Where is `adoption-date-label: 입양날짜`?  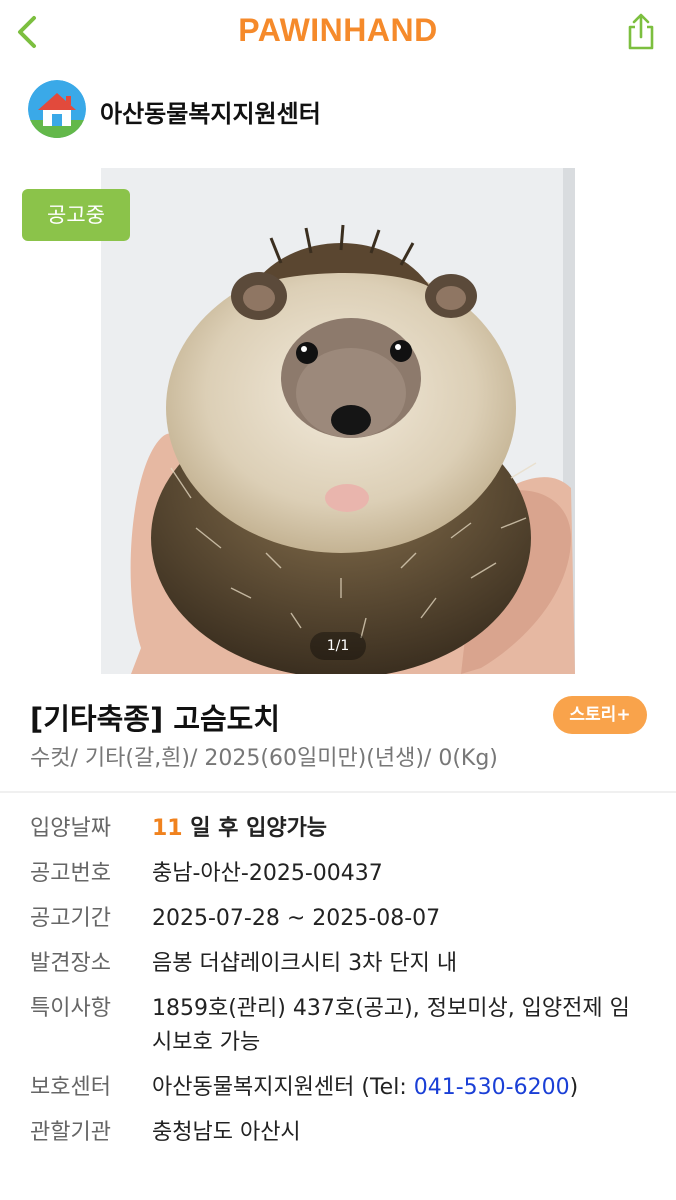
adoption-date-label: 입양날짜 is located at coordinates (70, 828).